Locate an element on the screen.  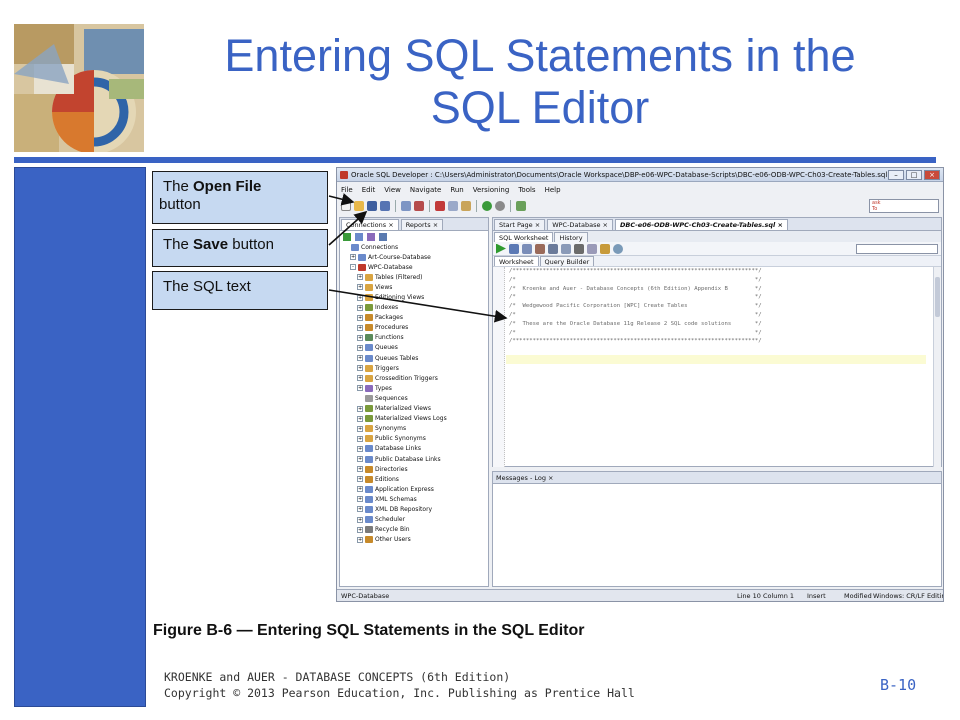
close-button: × is located at coordinates (932, 175).